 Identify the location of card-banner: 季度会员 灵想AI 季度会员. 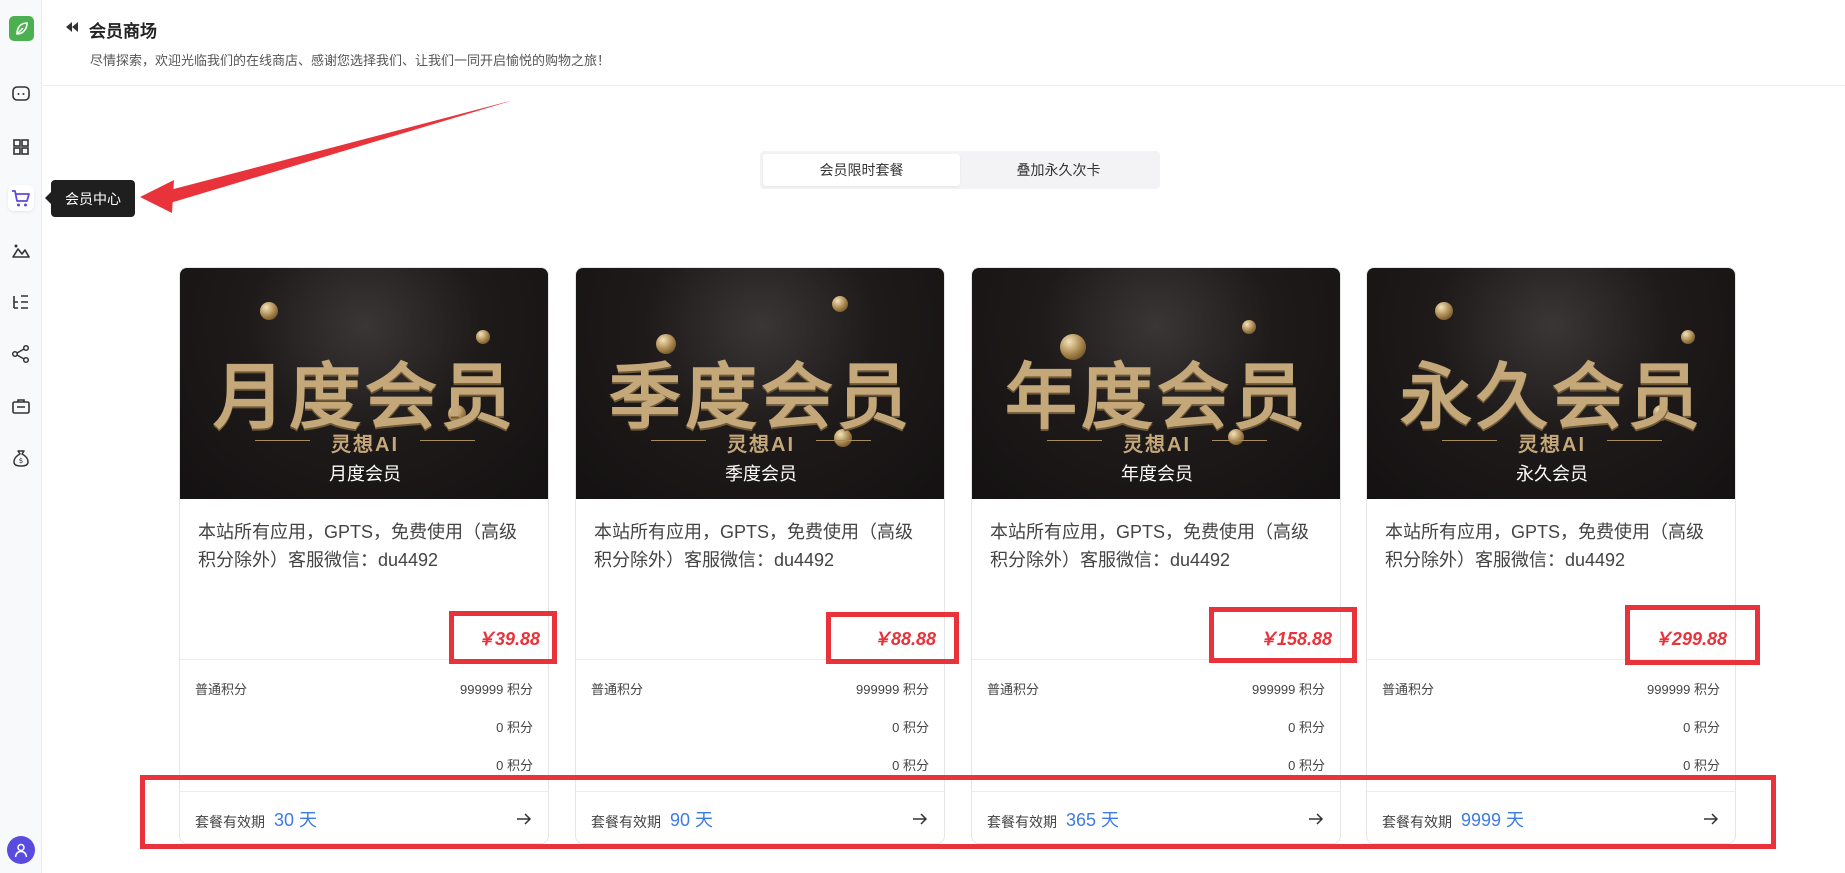
(760, 383).